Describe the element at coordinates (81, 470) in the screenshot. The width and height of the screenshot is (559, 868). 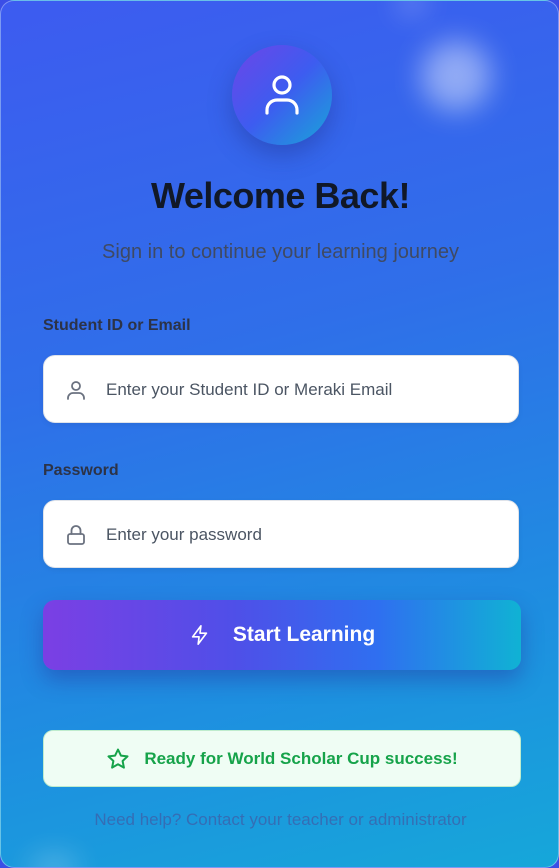
I see `password-label: Password` at that location.